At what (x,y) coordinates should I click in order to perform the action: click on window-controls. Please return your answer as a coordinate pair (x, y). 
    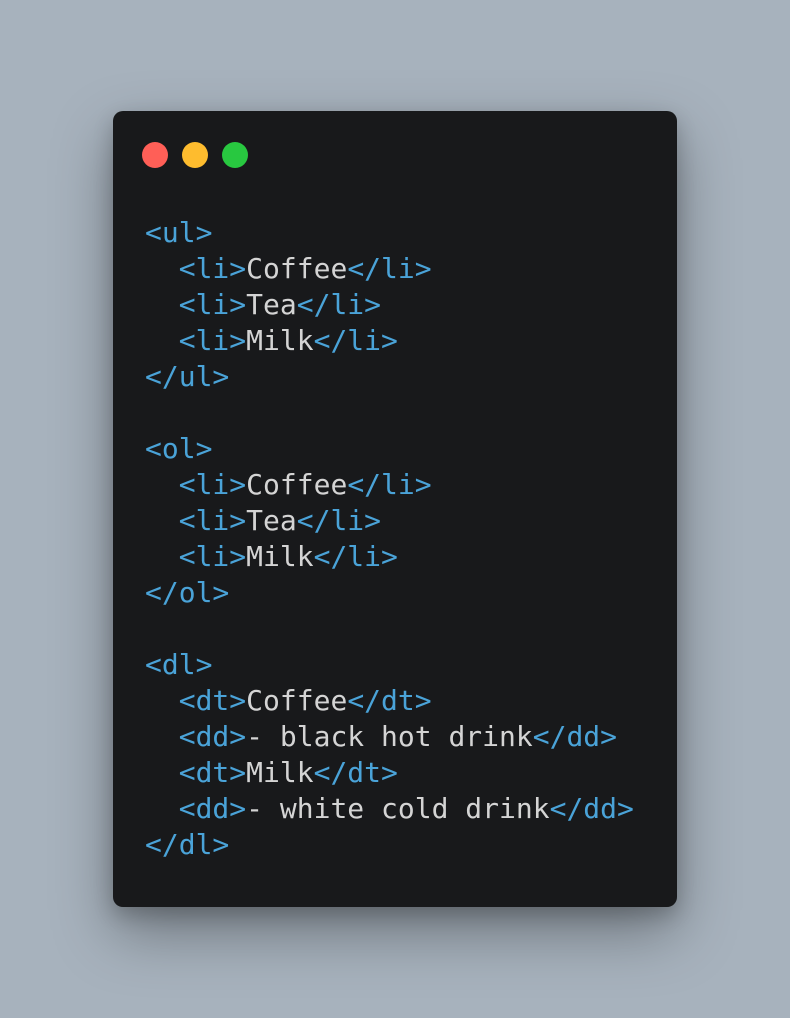
    Looking at the image, I should click on (195, 155).